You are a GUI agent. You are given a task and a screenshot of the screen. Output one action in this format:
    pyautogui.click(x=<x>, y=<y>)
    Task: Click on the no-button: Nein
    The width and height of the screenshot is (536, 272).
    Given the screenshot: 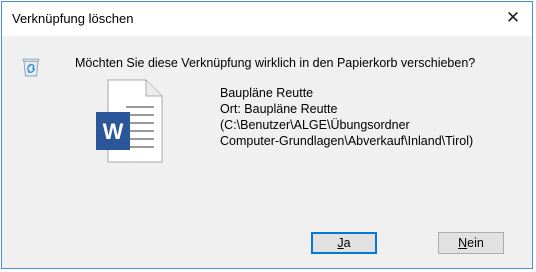 What is the action you would take?
    pyautogui.click(x=471, y=243)
    